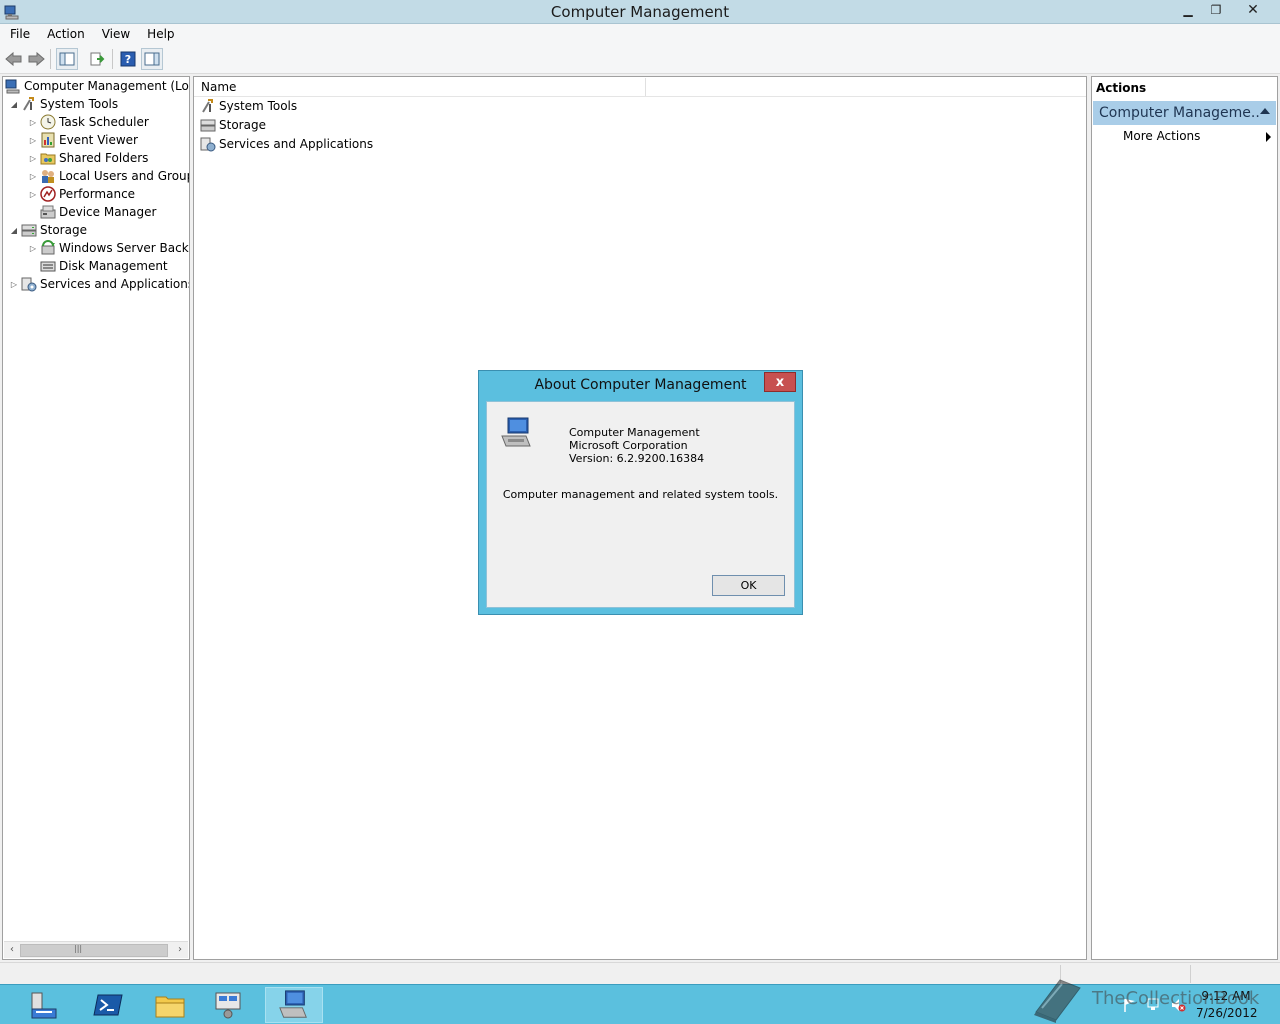 The width and height of the screenshot is (1280, 1024). What do you see at coordinates (79, 104) in the screenshot?
I see `tree-item-label: System Tools` at bounding box center [79, 104].